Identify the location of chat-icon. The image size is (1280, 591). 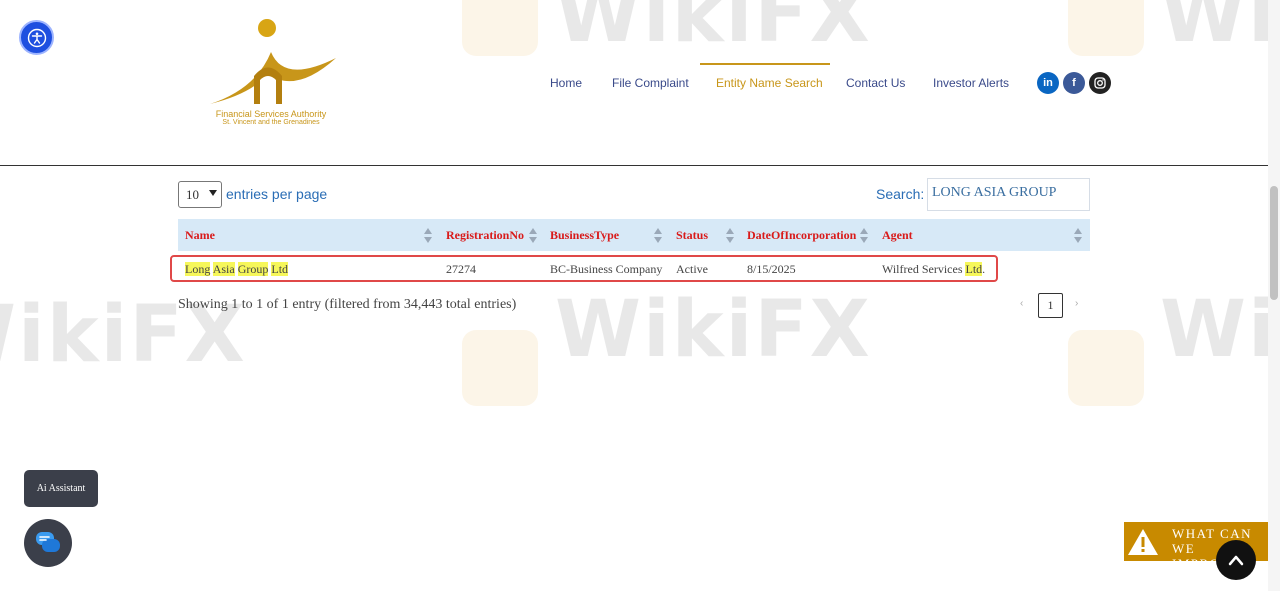
(48, 542).